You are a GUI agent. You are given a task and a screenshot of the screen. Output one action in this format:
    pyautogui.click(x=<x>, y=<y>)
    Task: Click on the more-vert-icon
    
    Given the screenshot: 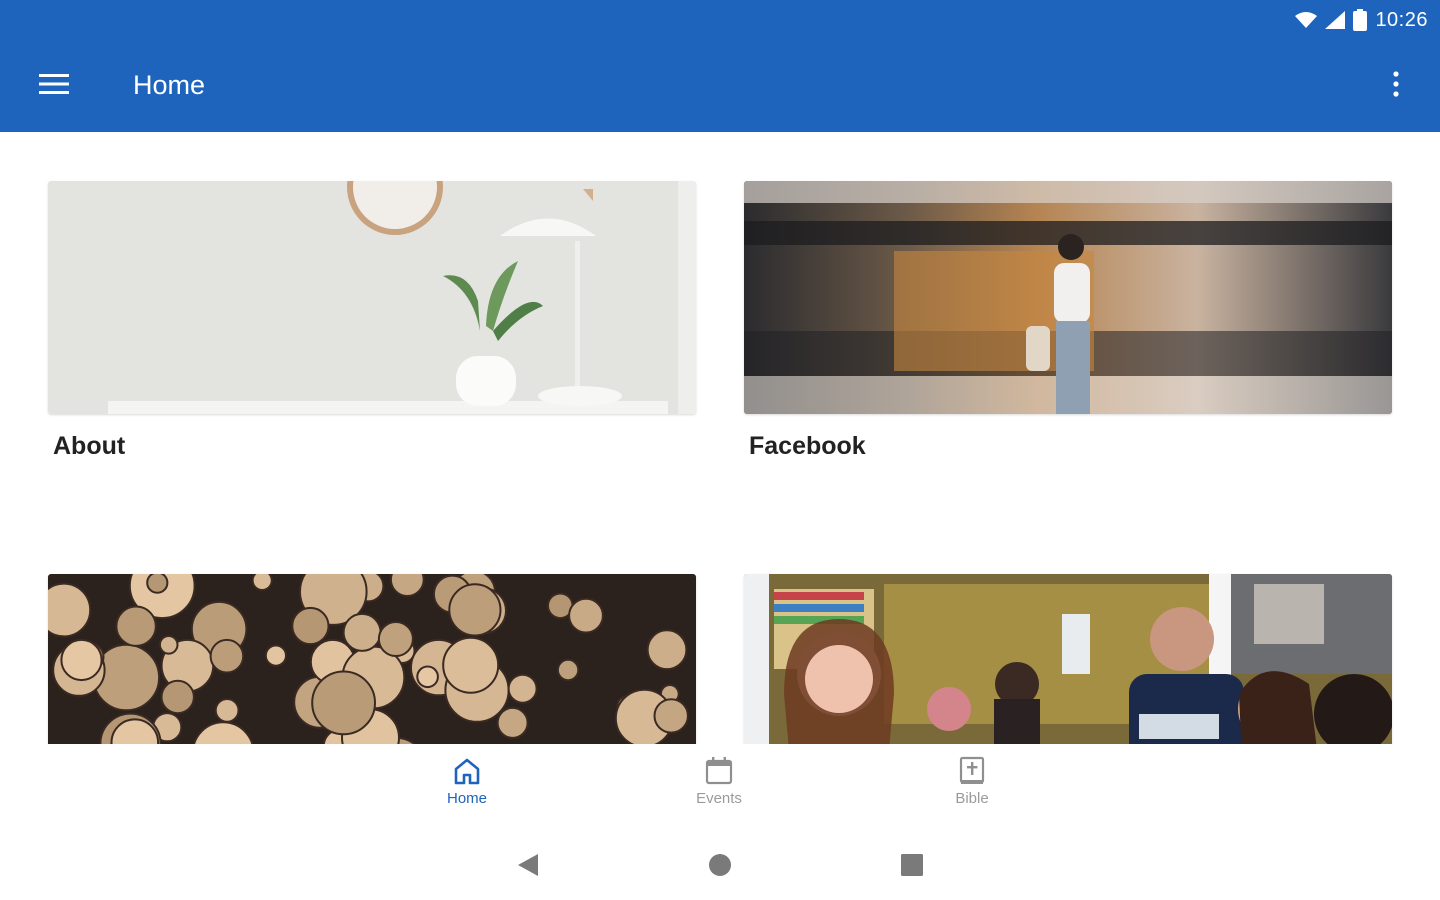 What is the action you would take?
    pyautogui.click(x=1396, y=84)
    